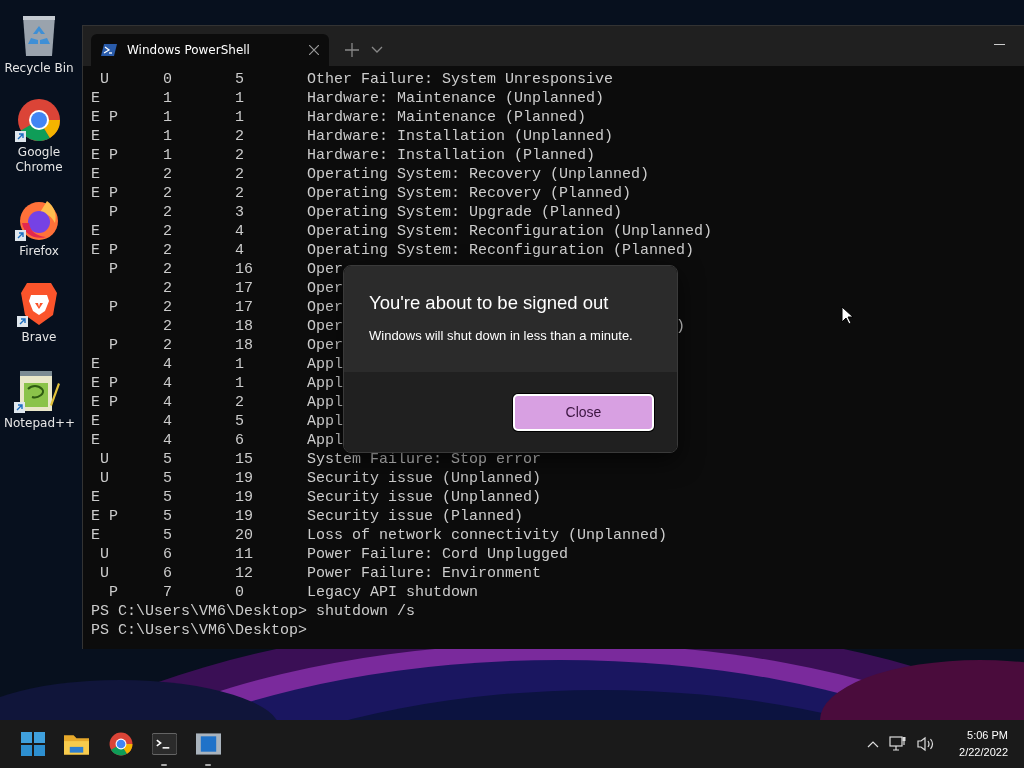 This screenshot has width=1024, height=768. What do you see at coordinates (393, 592) in the screenshot?
I see `message-text: Legacy API shutdown` at bounding box center [393, 592].